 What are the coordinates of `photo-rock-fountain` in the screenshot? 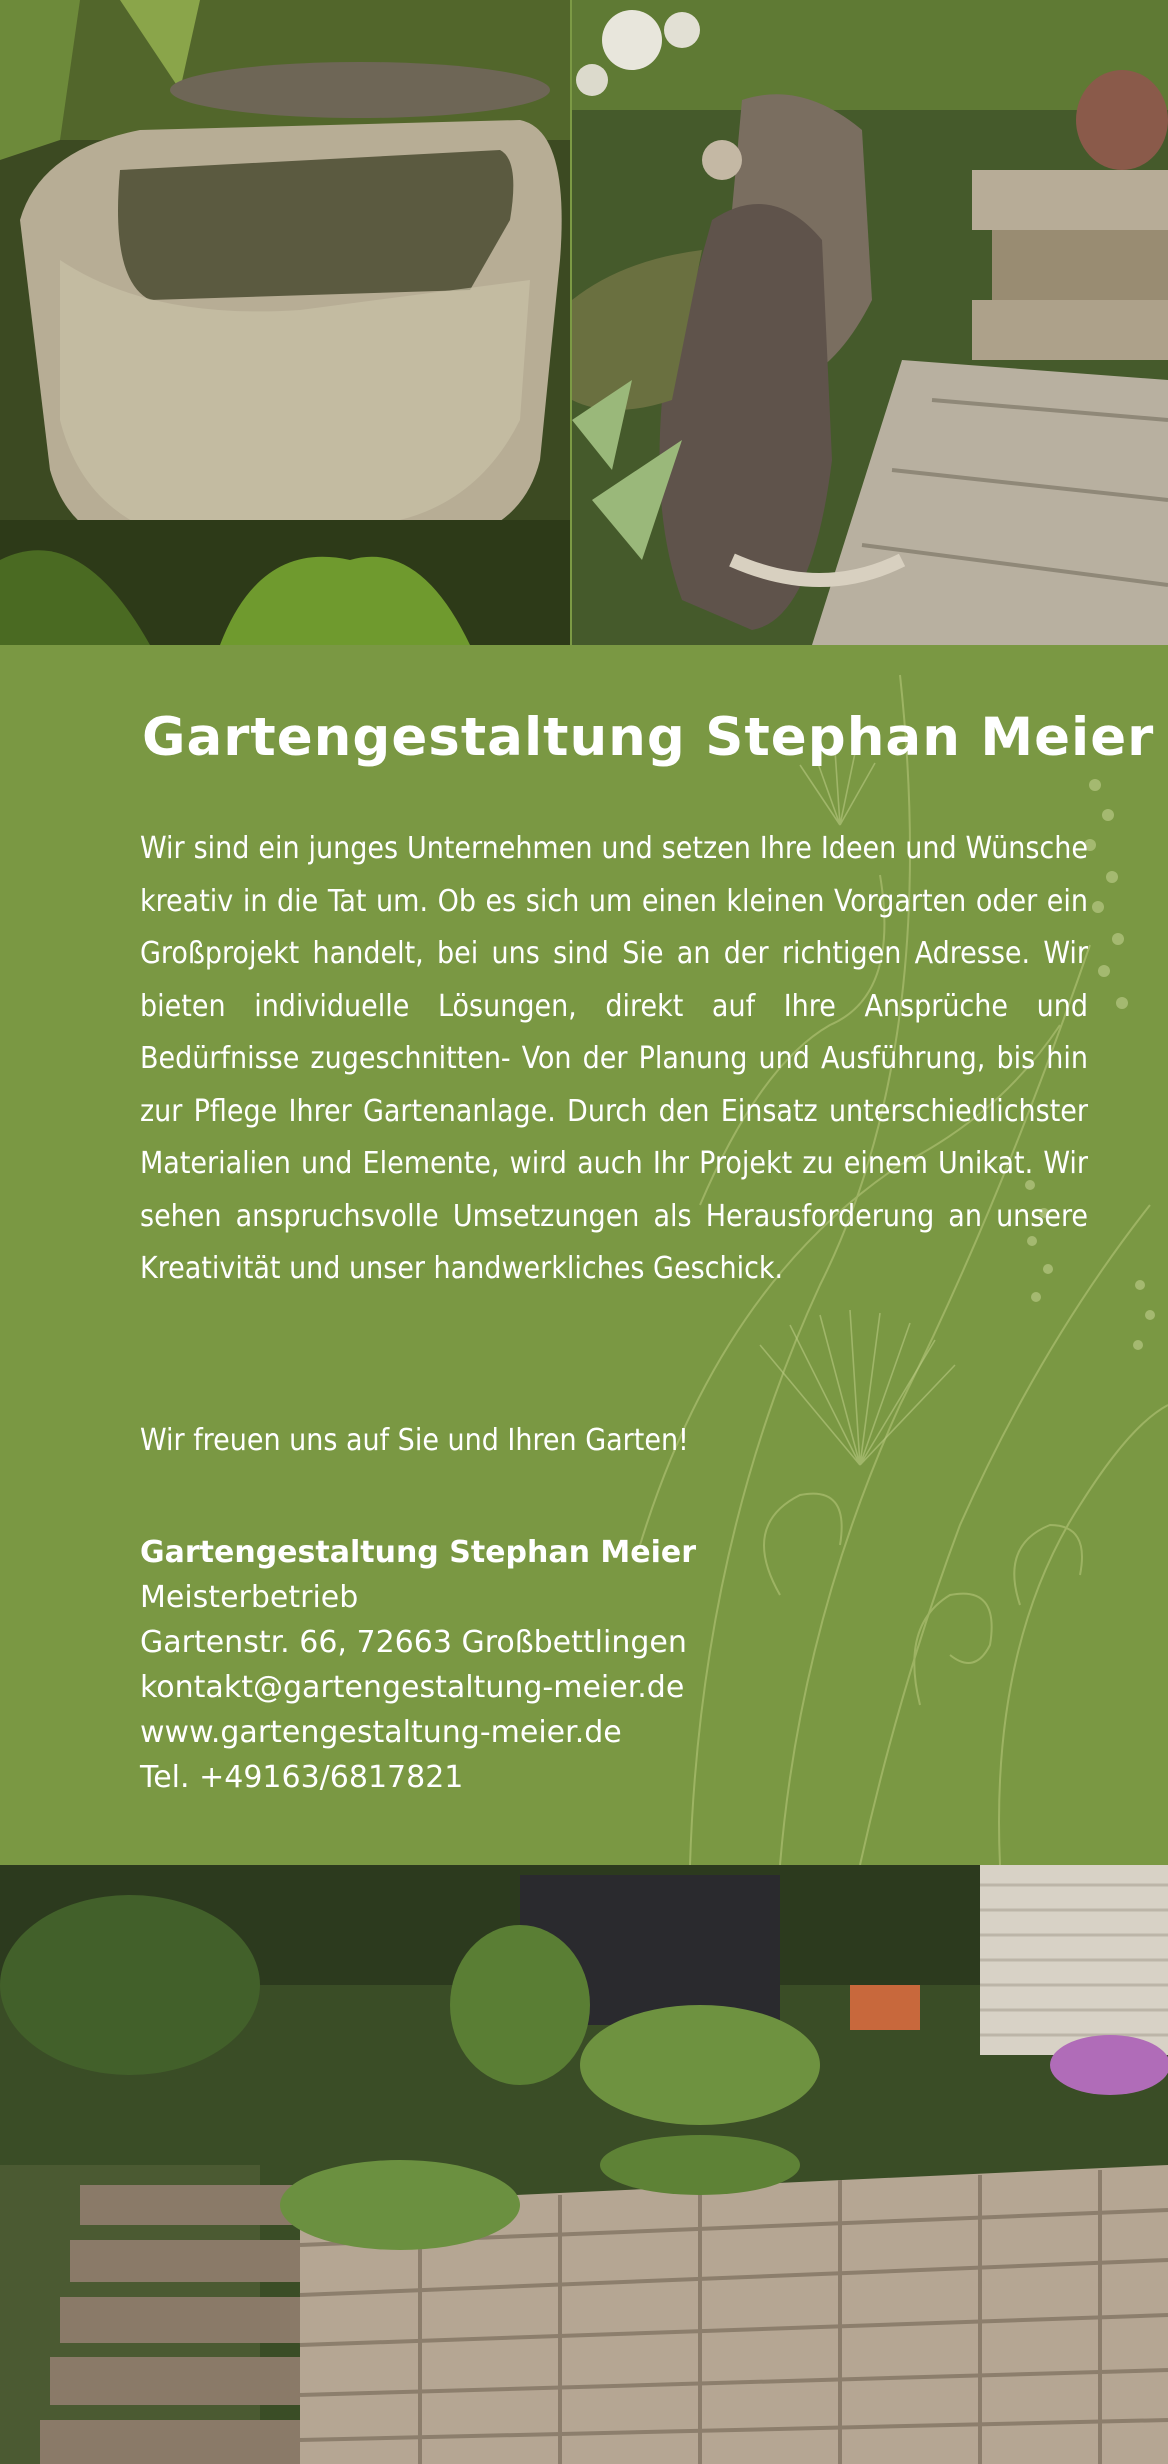 It's located at (870, 322).